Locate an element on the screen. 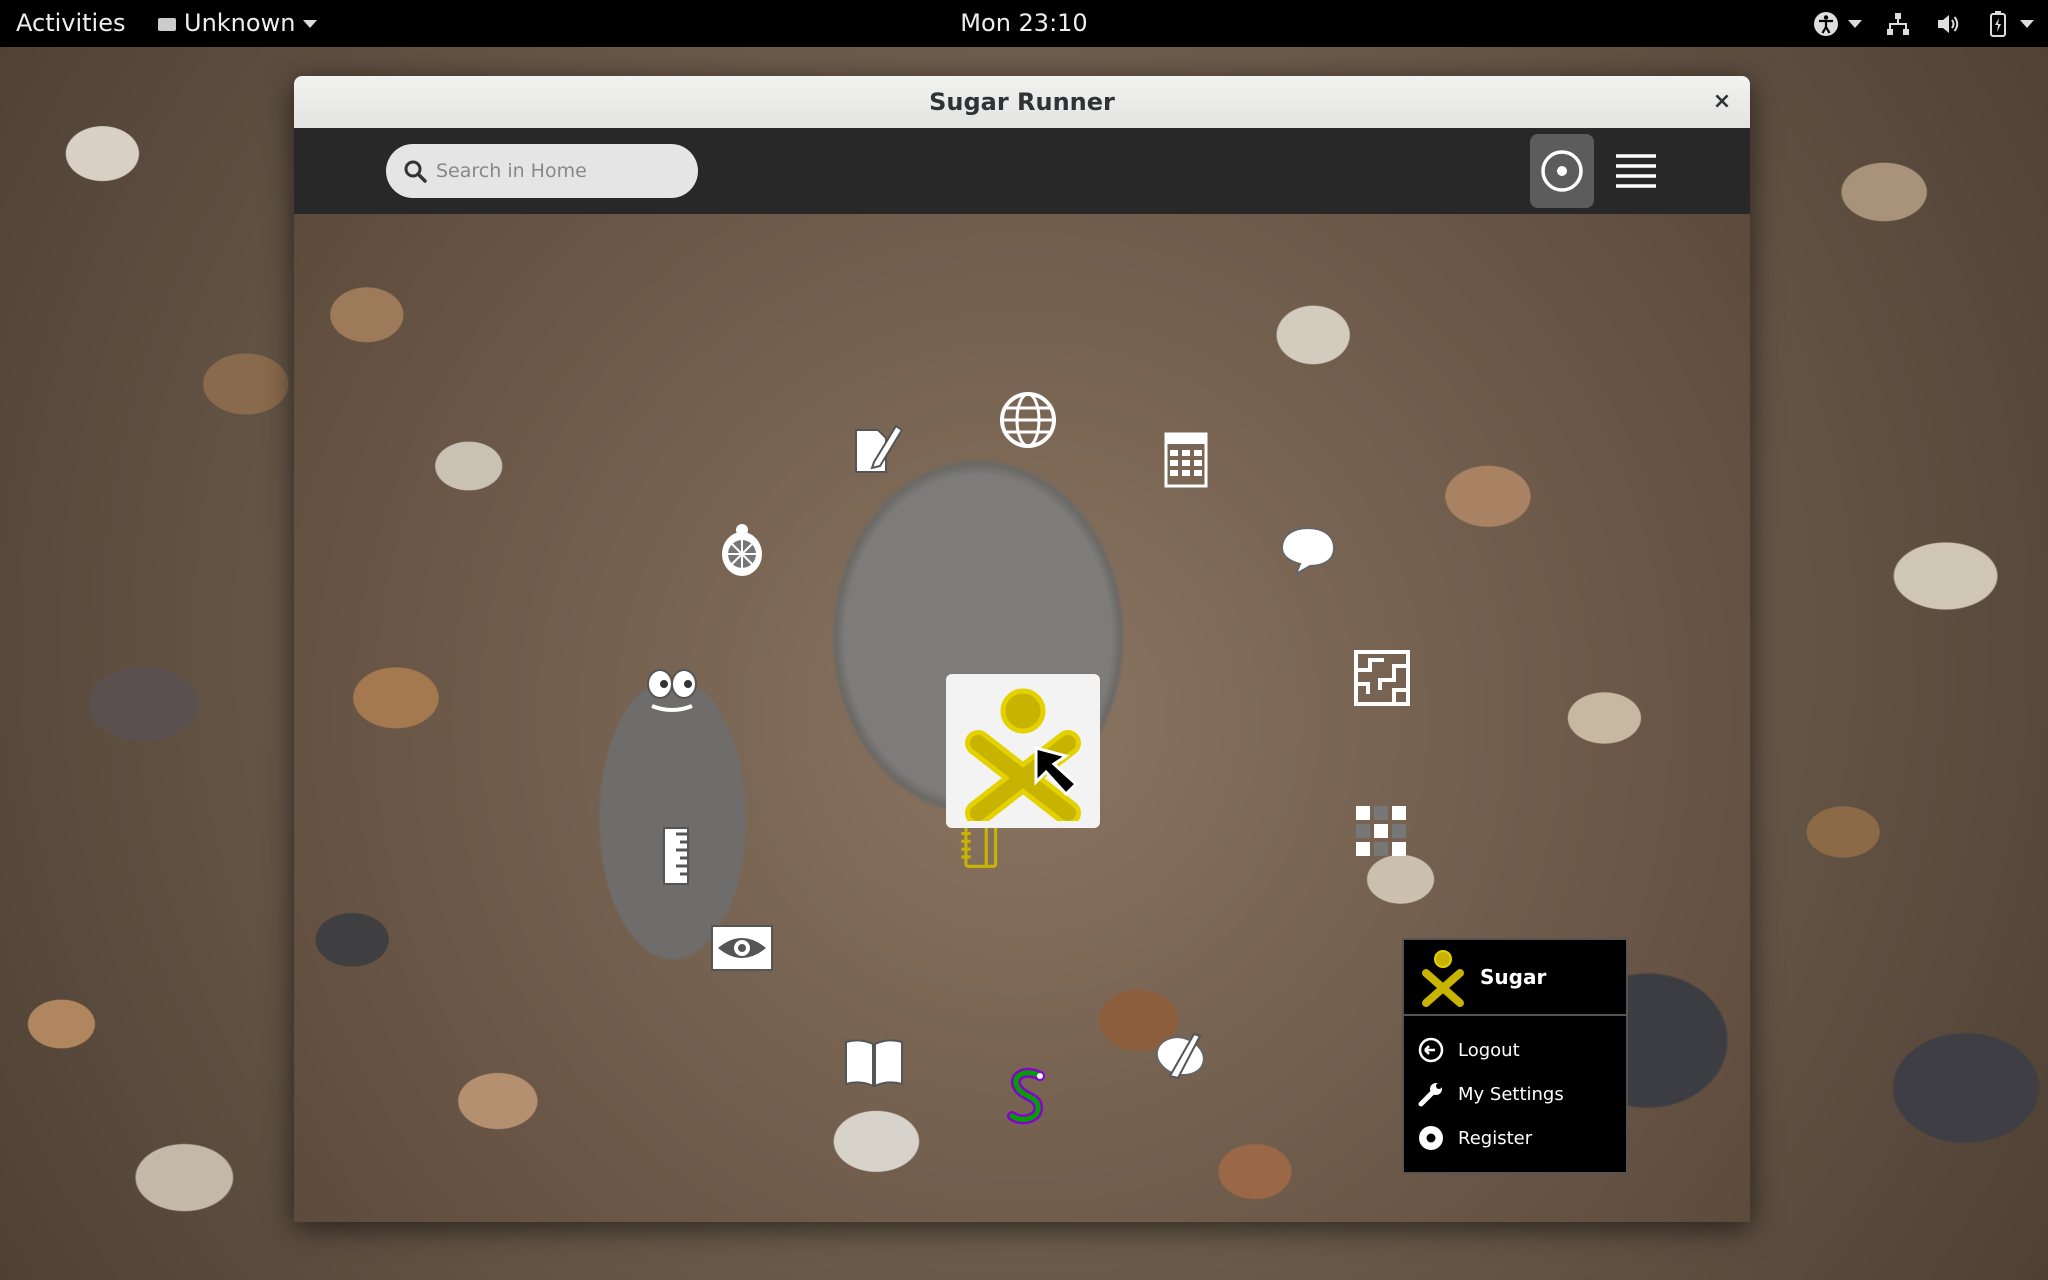  paint-activity-icon is located at coordinates (1180, 1056).